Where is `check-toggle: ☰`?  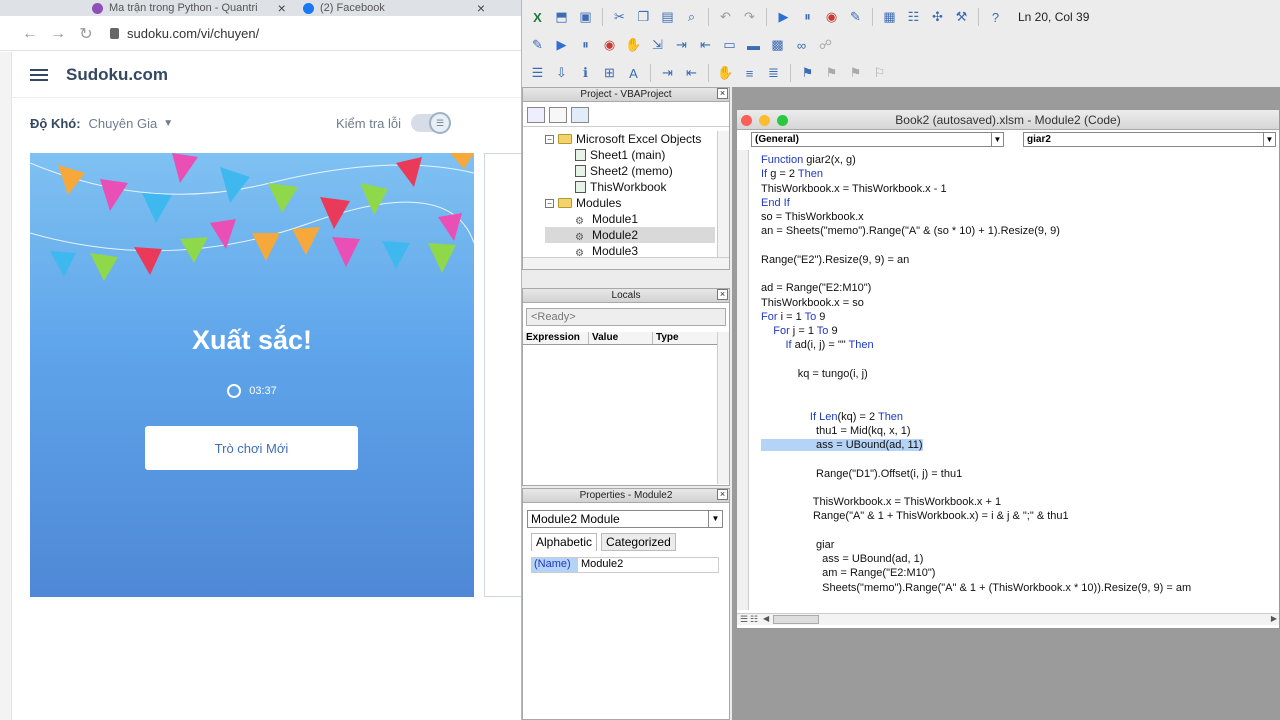 check-toggle: ☰ is located at coordinates (431, 123).